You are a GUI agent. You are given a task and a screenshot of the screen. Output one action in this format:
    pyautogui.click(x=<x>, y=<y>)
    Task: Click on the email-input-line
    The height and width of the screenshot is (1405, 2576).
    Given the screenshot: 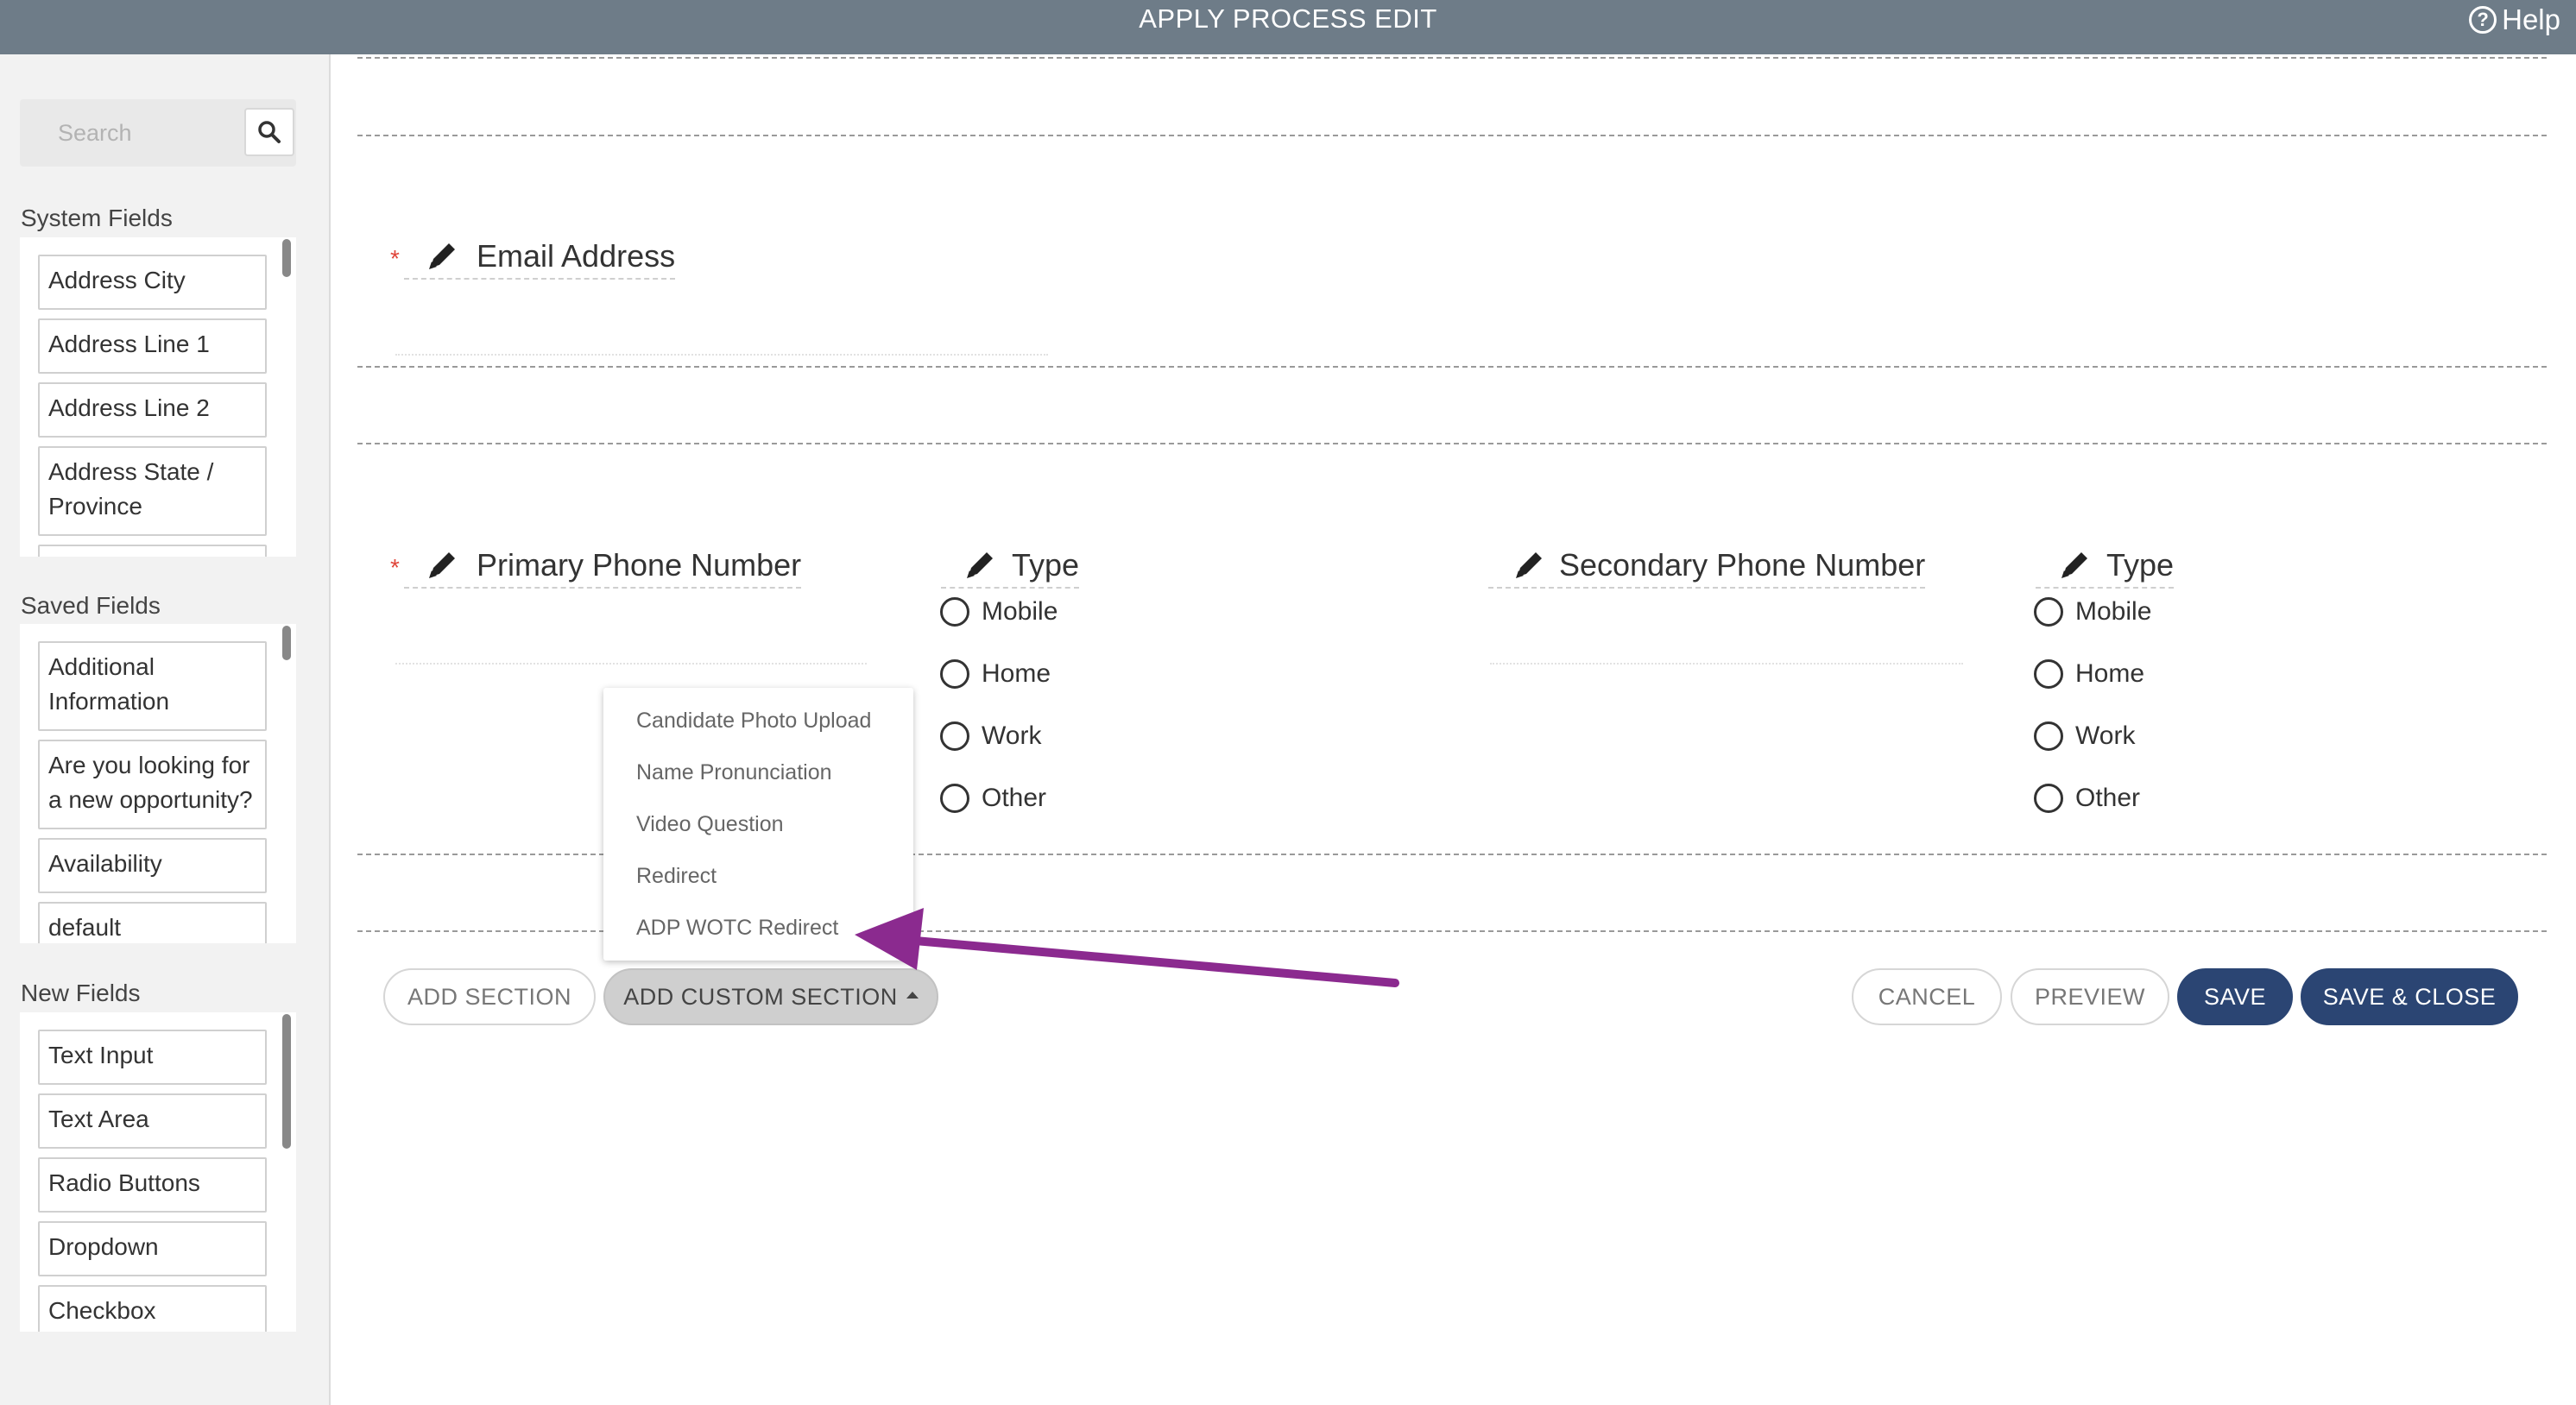 What is the action you would take?
    pyautogui.click(x=721, y=355)
    